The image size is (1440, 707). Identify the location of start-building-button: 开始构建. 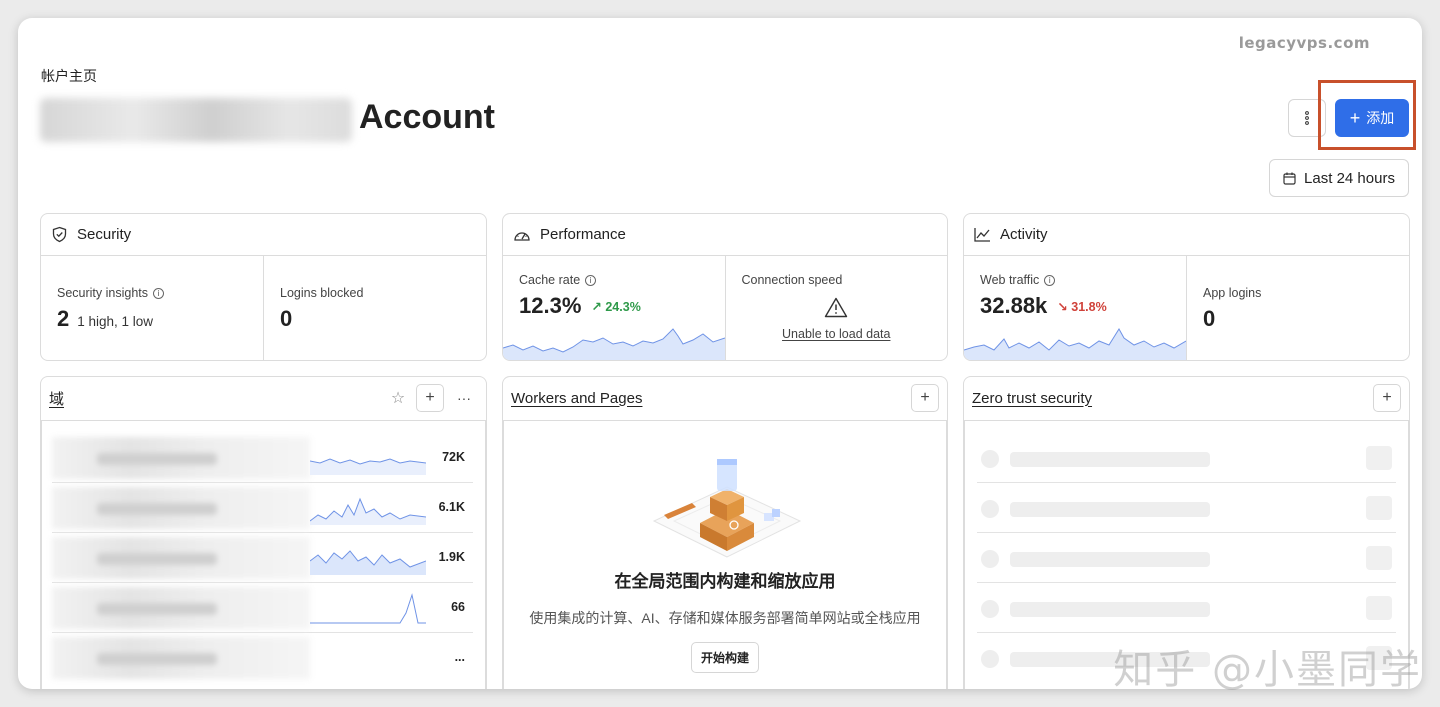
(724, 657).